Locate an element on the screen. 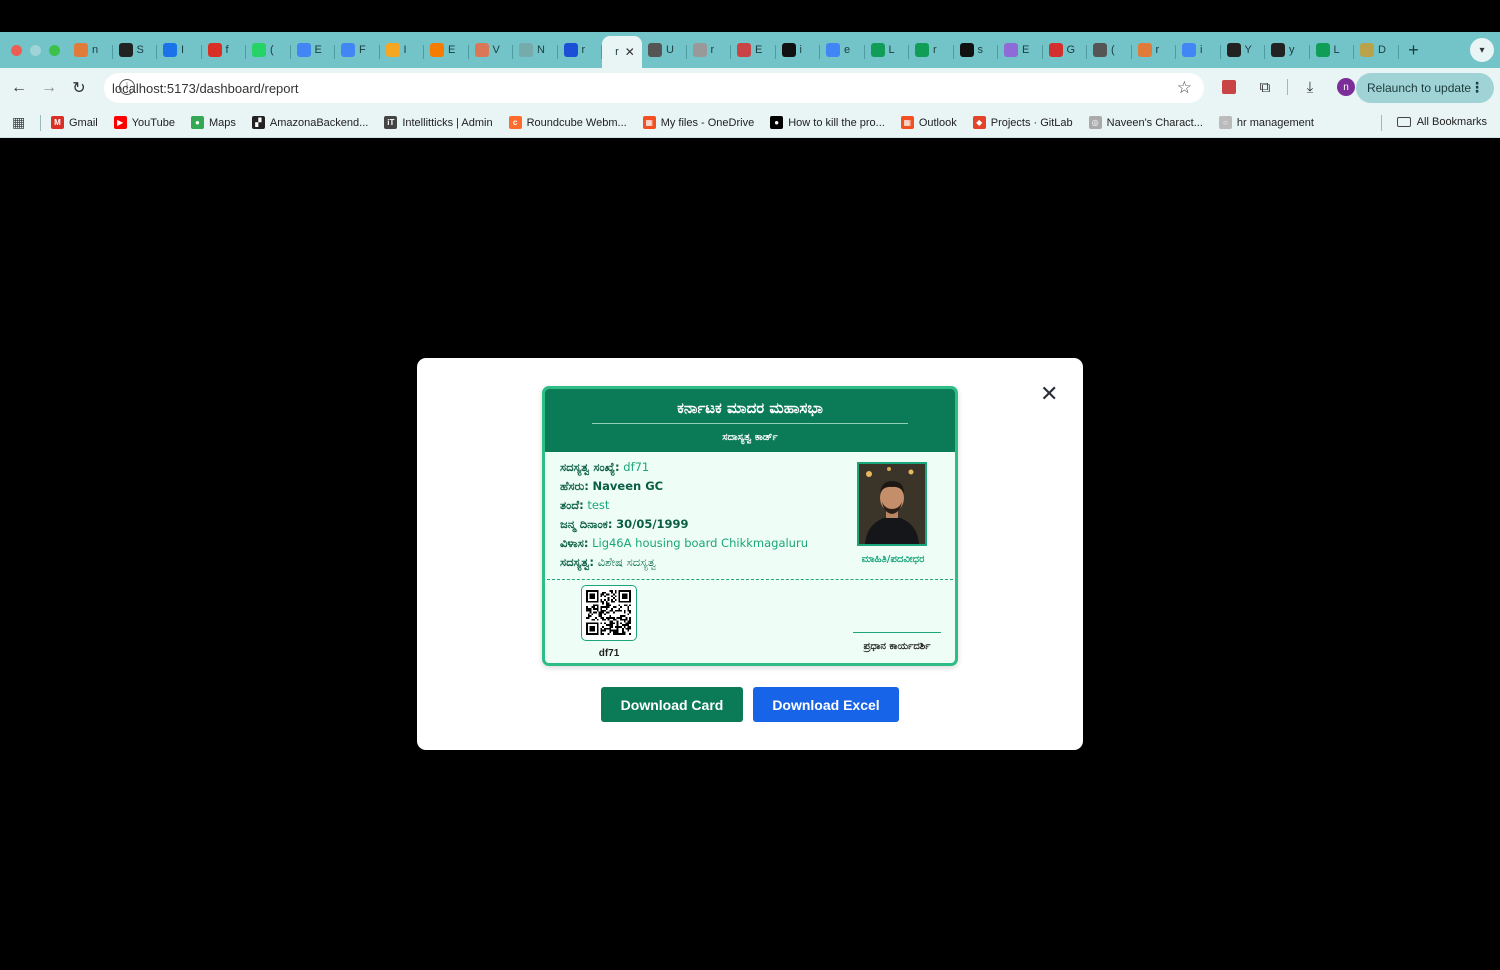  back-button: ← is located at coordinates (19, 88).